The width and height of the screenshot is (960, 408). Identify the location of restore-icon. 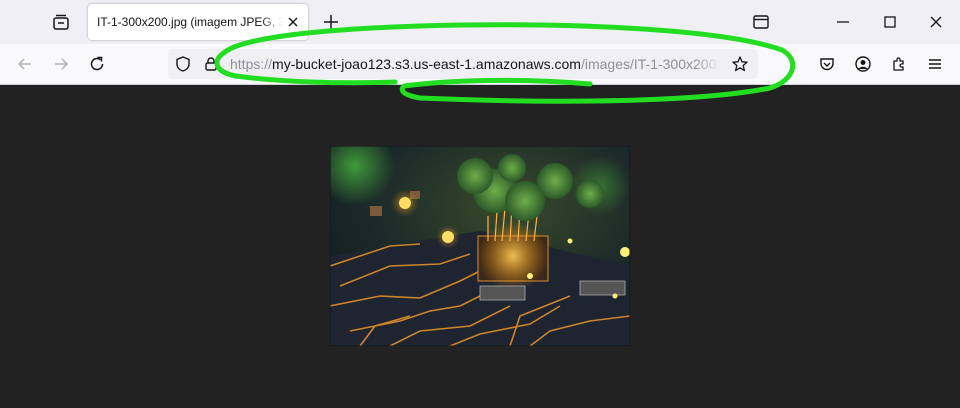
(761, 22).